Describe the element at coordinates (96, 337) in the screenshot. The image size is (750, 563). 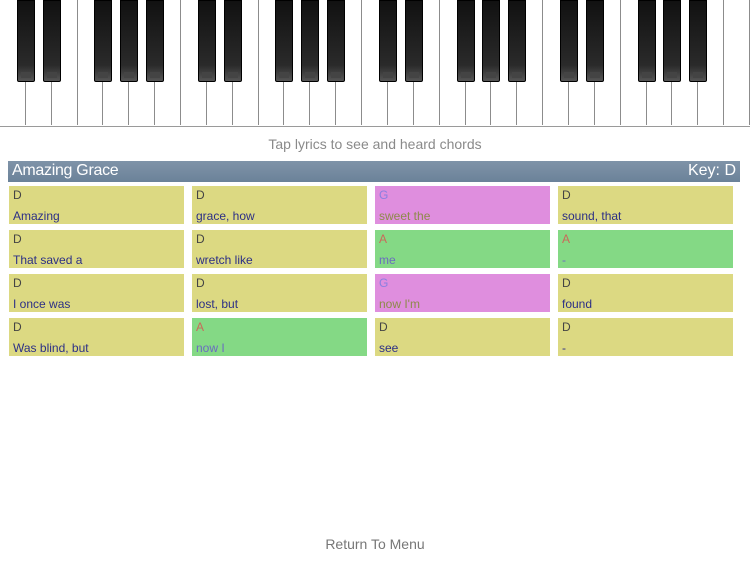
I see `lyric-cell: D Was blind, but` at that location.